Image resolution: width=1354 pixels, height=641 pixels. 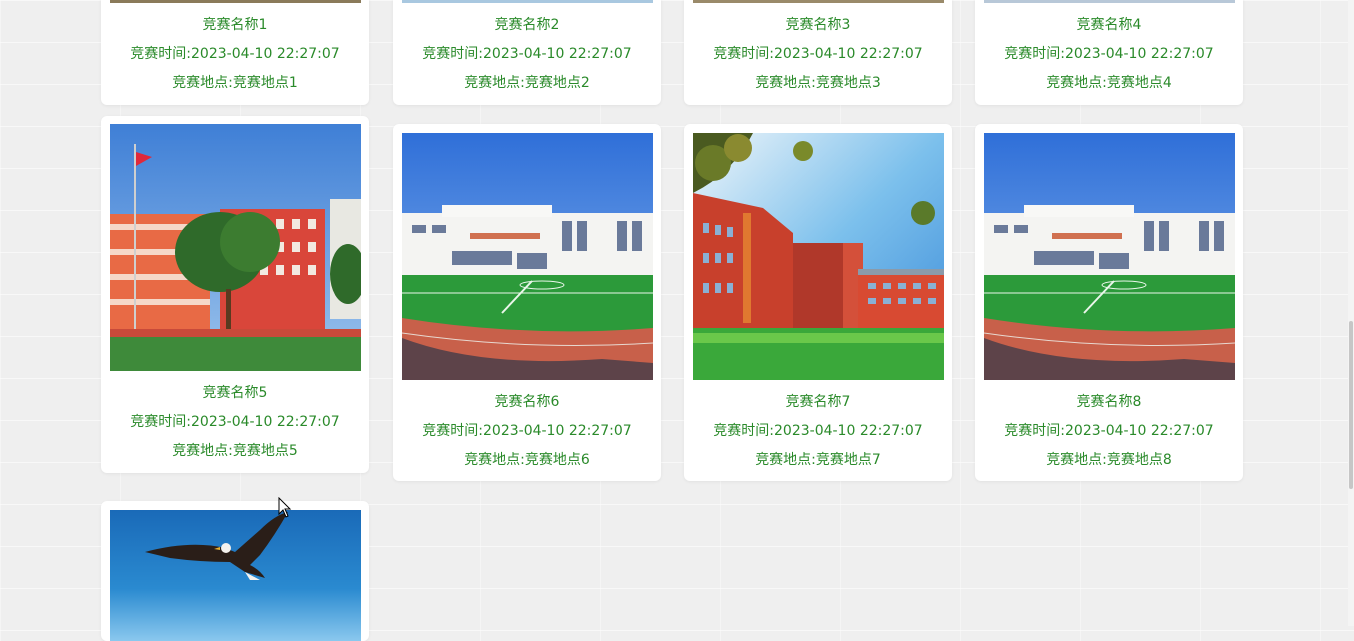 I want to click on scrollbar-thumb, so click(x=1351, y=405).